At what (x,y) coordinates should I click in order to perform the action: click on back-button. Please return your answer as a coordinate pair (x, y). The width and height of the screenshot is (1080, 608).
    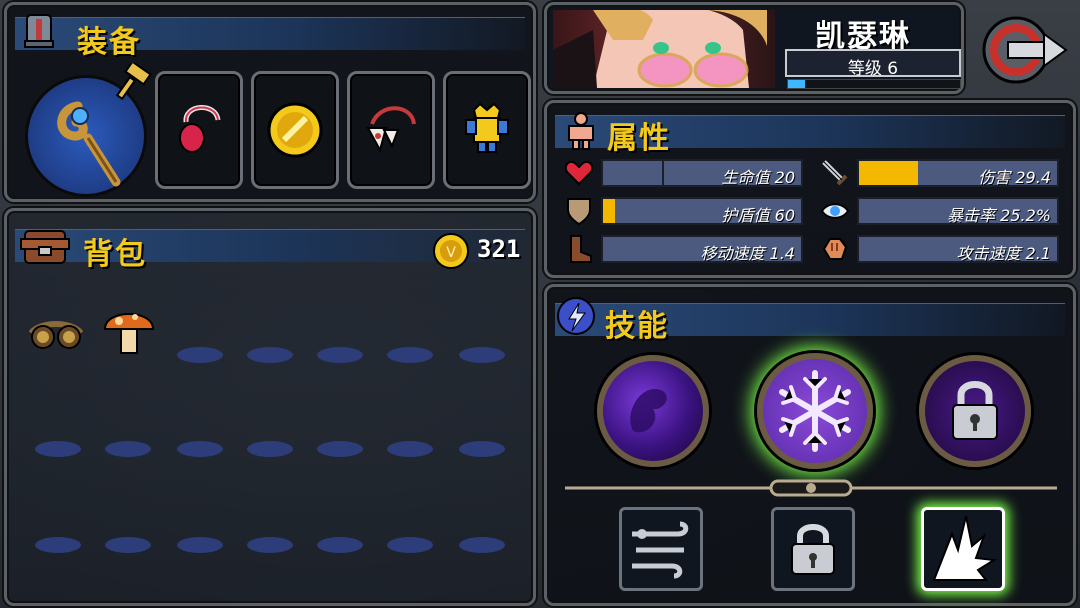
    Looking at the image, I should click on (1024, 50).